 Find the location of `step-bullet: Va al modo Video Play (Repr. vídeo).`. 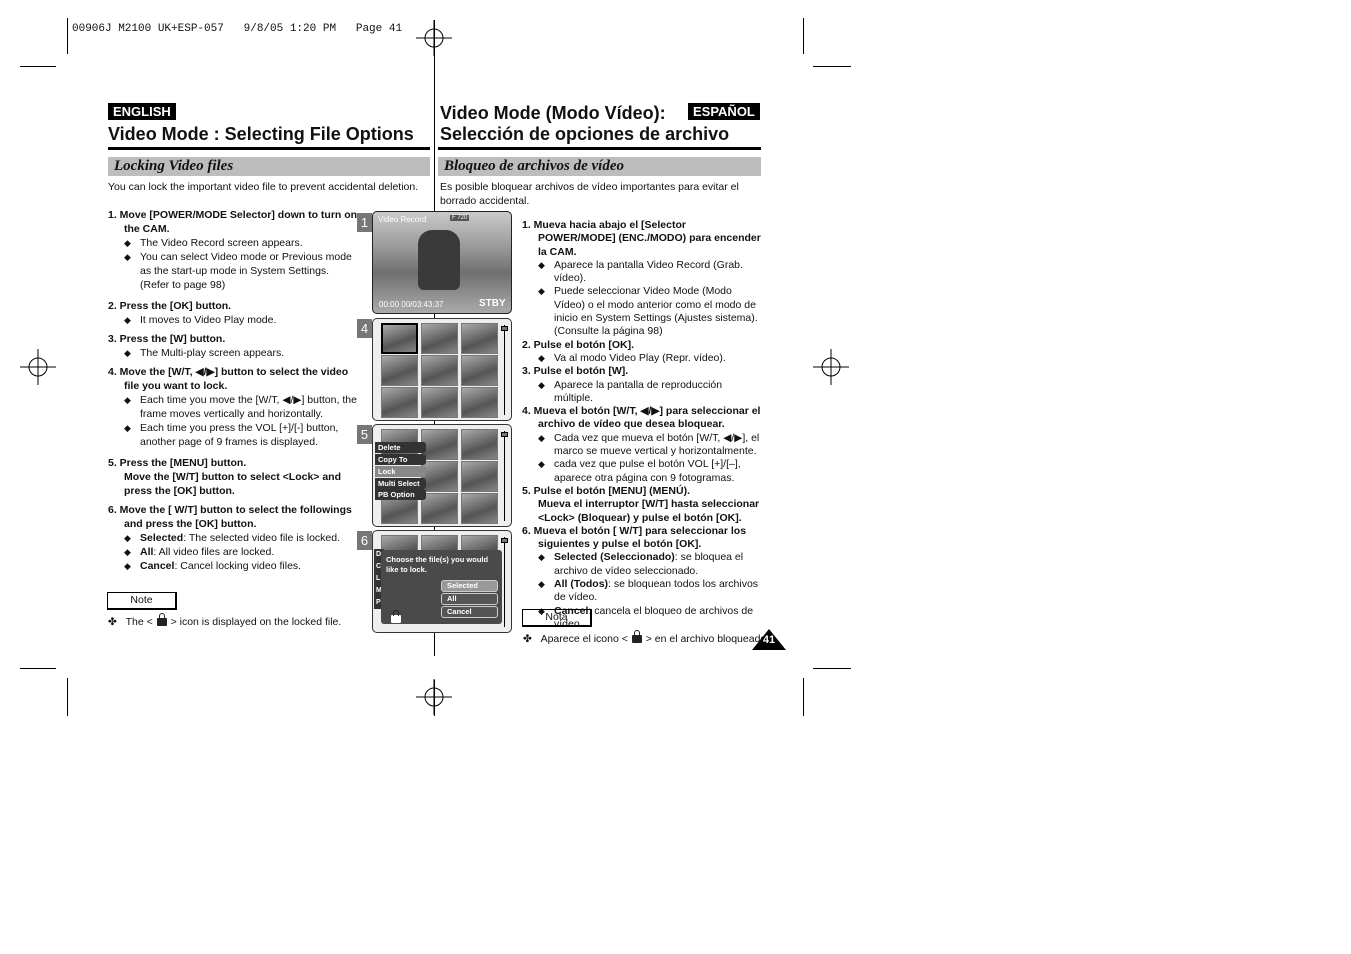

step-bullet: Va al modo Video Play (Repr. vídeo). is located at coordinates (643, 359).